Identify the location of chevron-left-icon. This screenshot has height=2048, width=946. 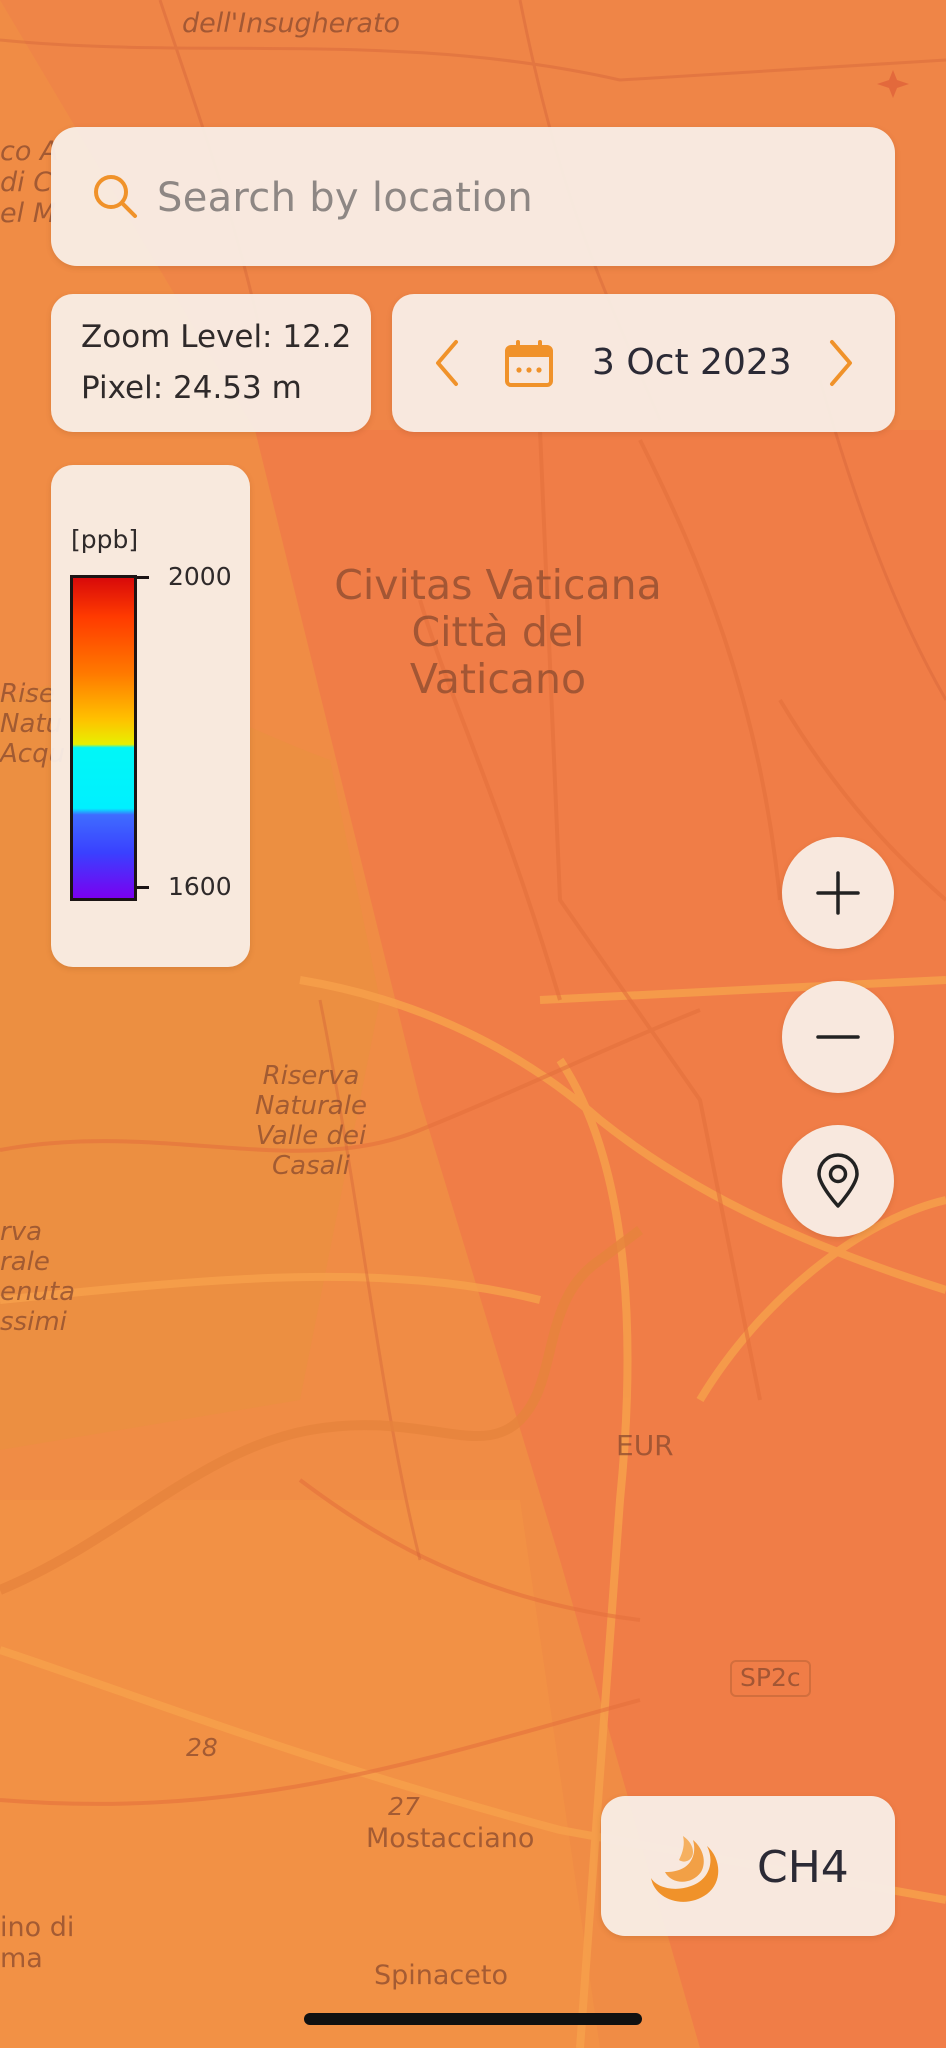
(447, 363).